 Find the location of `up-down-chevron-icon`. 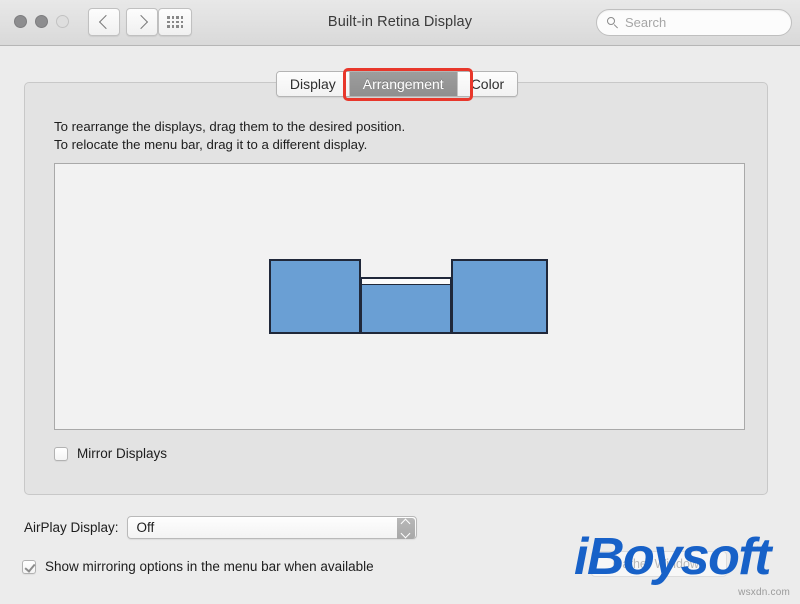

up-down-chevron-icon is located at coordinates (405, 528).